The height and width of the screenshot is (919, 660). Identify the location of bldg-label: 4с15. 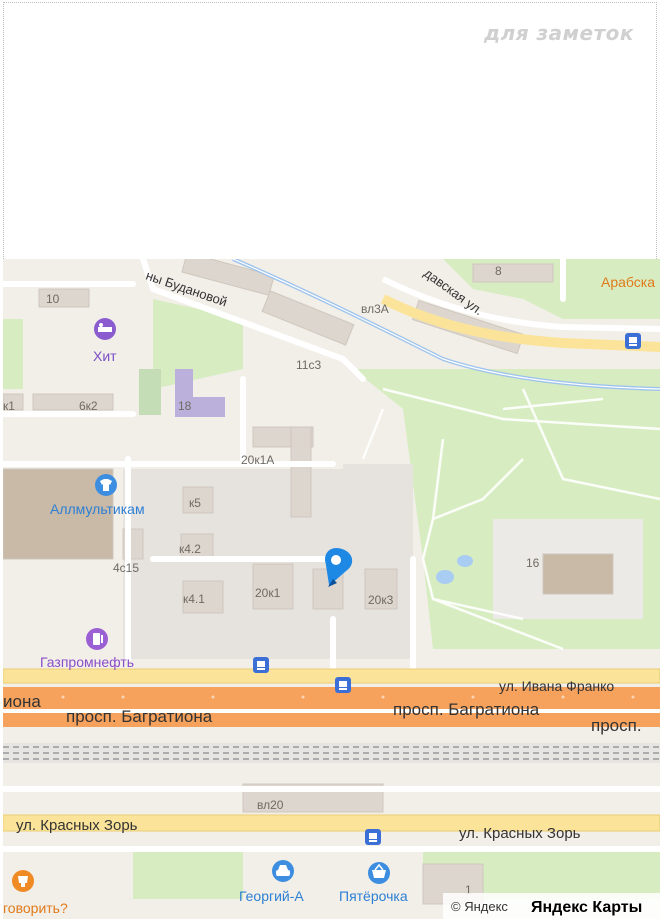
(126, 568).